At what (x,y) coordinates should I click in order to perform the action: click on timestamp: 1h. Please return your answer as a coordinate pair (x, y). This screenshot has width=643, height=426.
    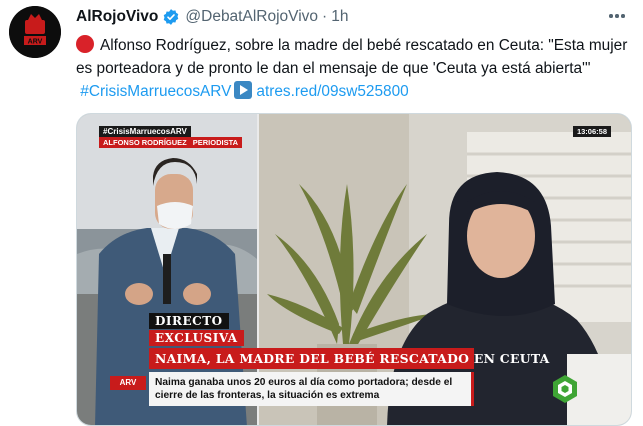
    Looking at the image, I should click on (339, 17).